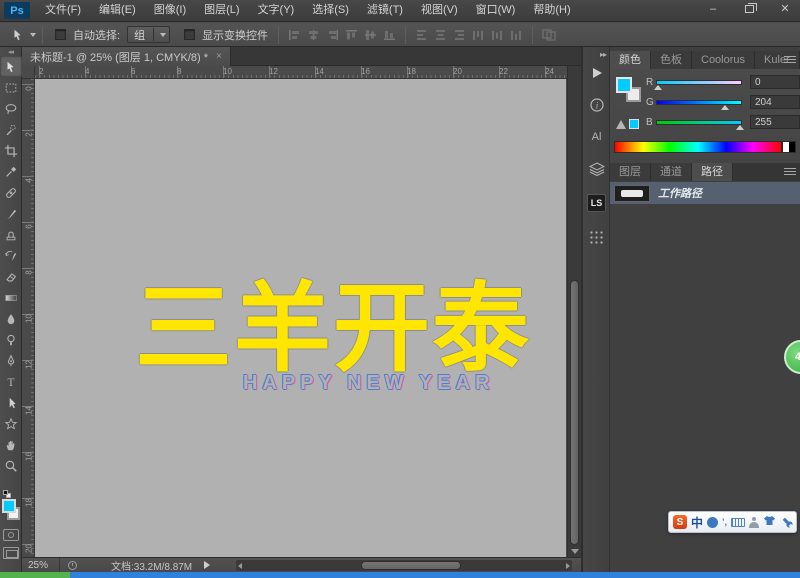 The image size is (800, 578). I want to click on show-transform-checkbox, so click(190, 34).